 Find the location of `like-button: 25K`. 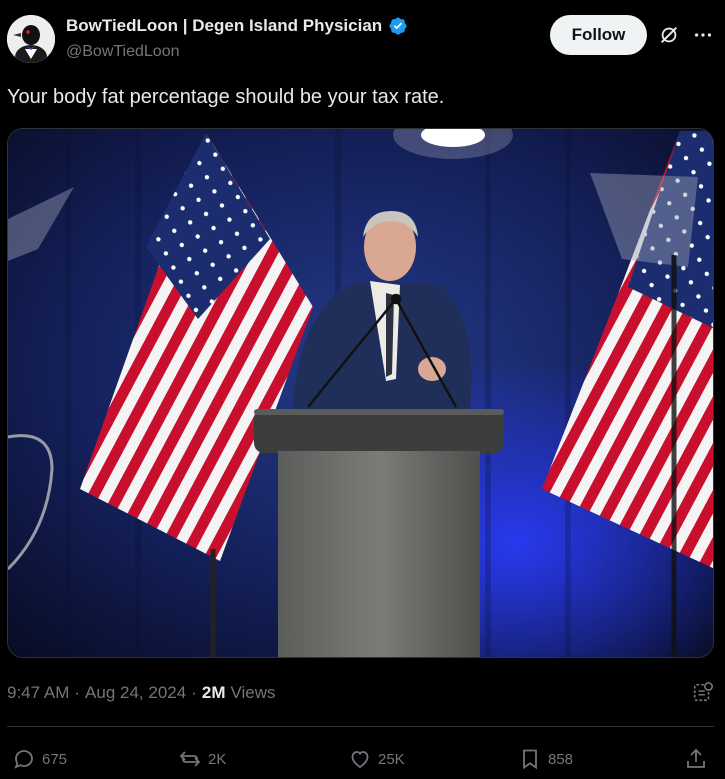

like-button: 25K is located at coordinates (376, 759).